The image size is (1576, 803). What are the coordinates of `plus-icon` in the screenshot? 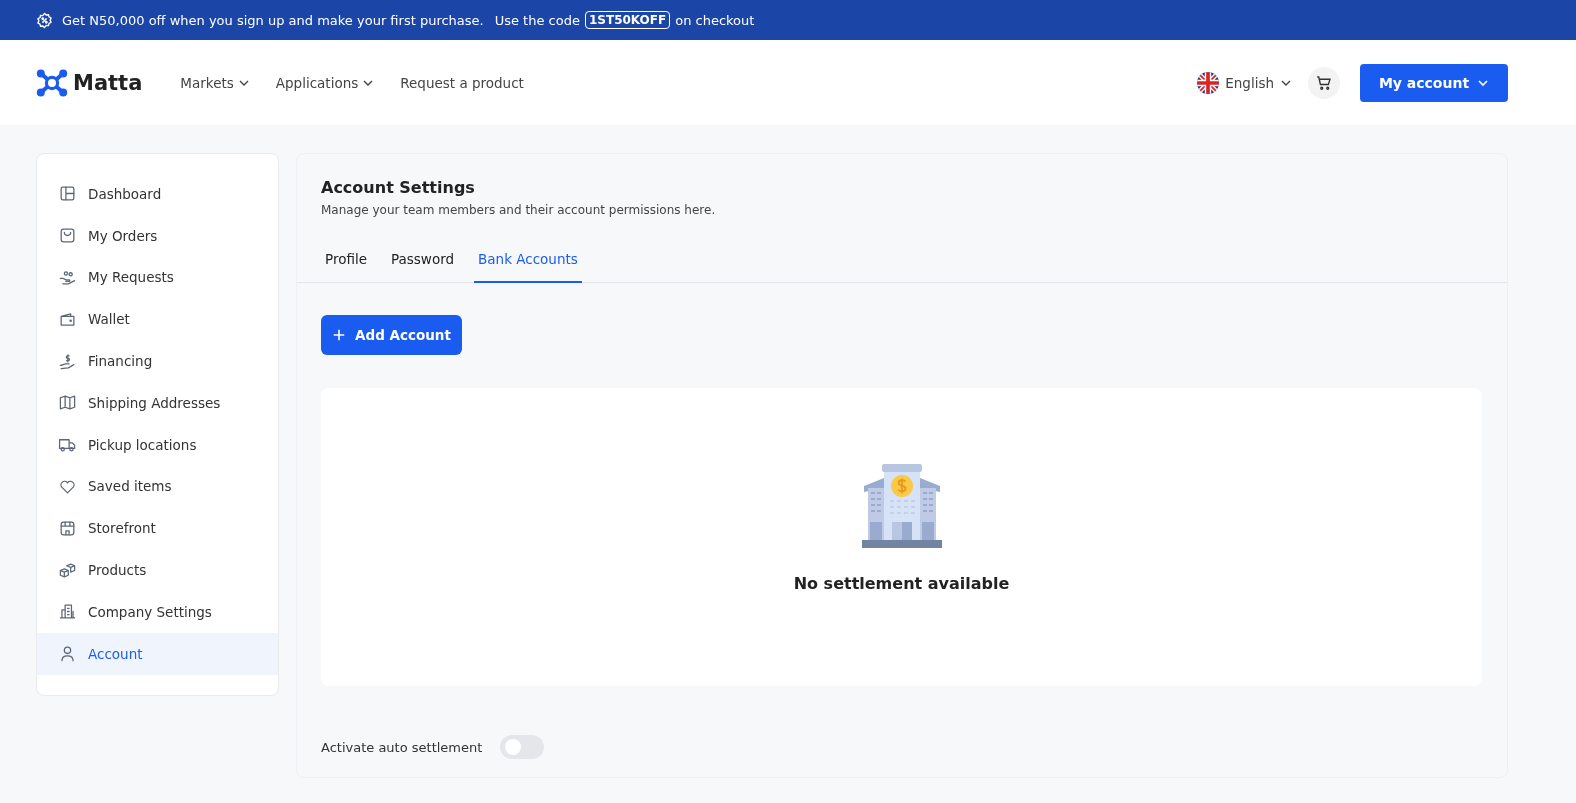 It's located at (339, 335).